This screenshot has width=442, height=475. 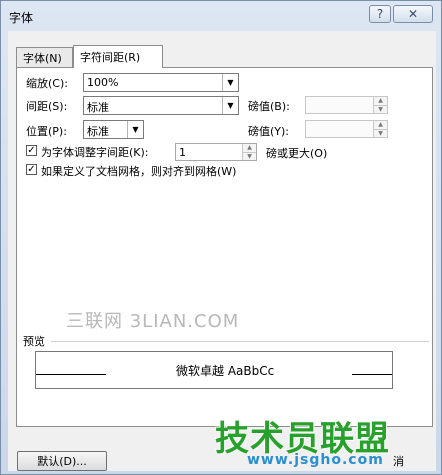 I want to click on position-by-spinner: ▲ ▼, so click(x=346, y=129).